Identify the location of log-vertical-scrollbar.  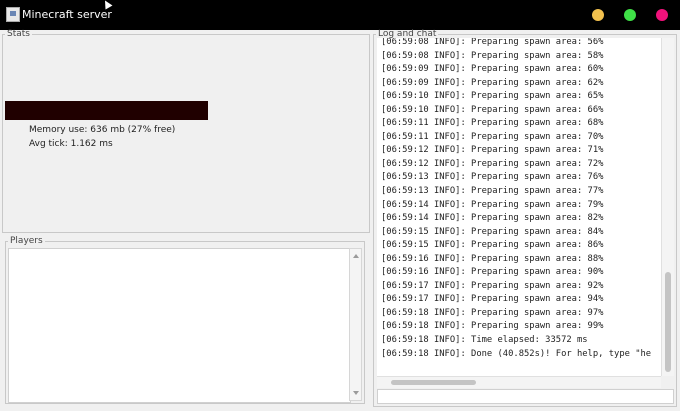
(667, 207).